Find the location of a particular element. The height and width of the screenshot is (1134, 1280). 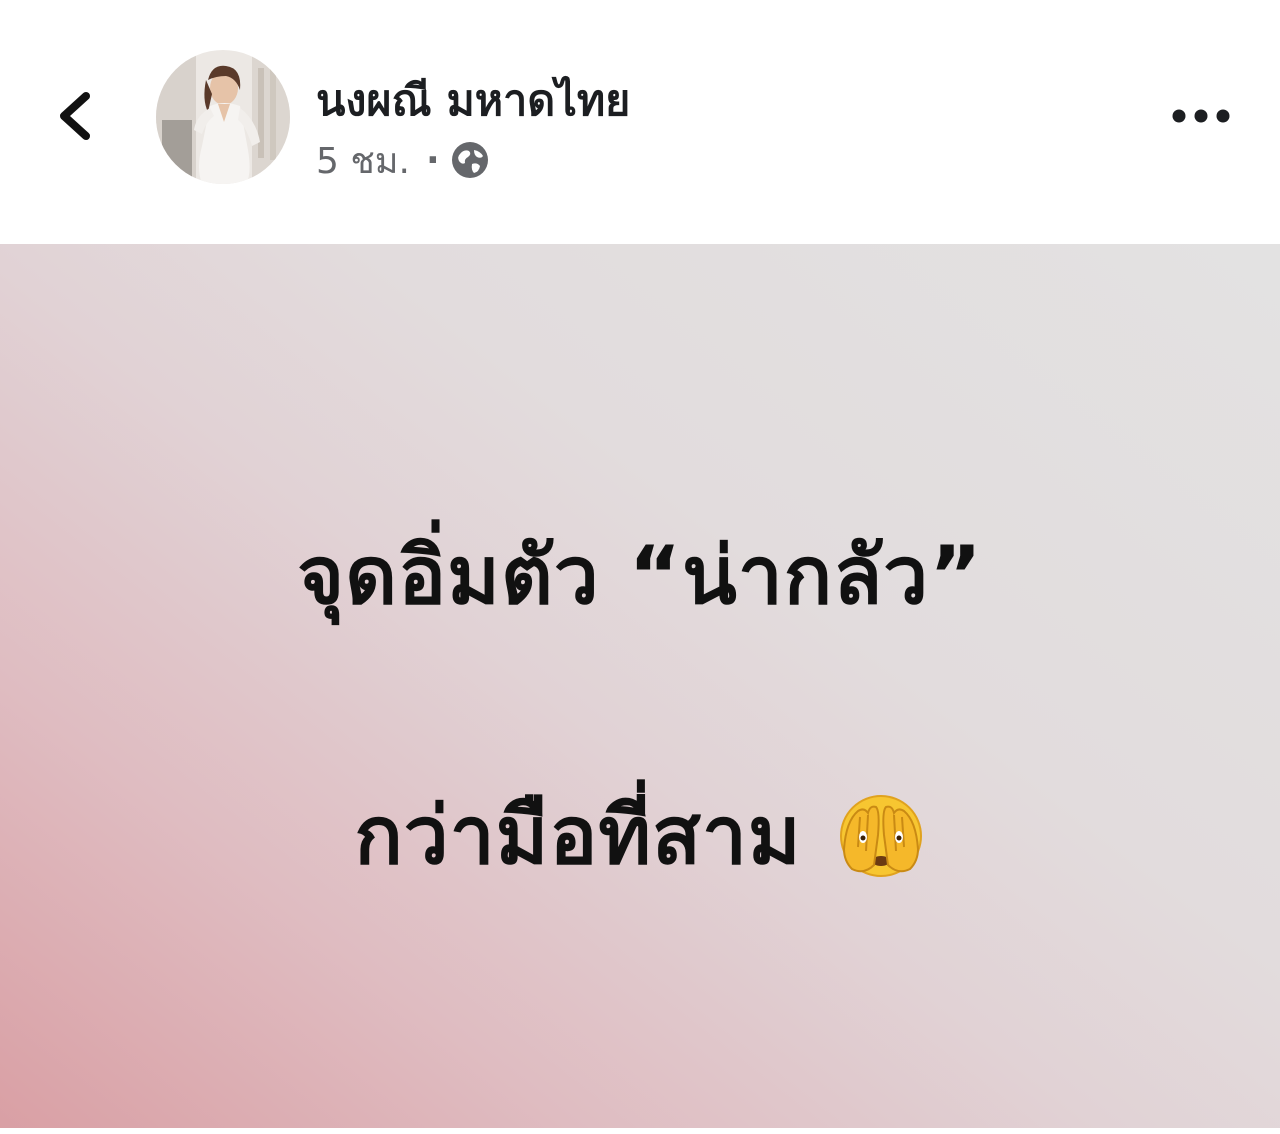

peeking-face-emoji-icon is located at coordinates (880, 835).